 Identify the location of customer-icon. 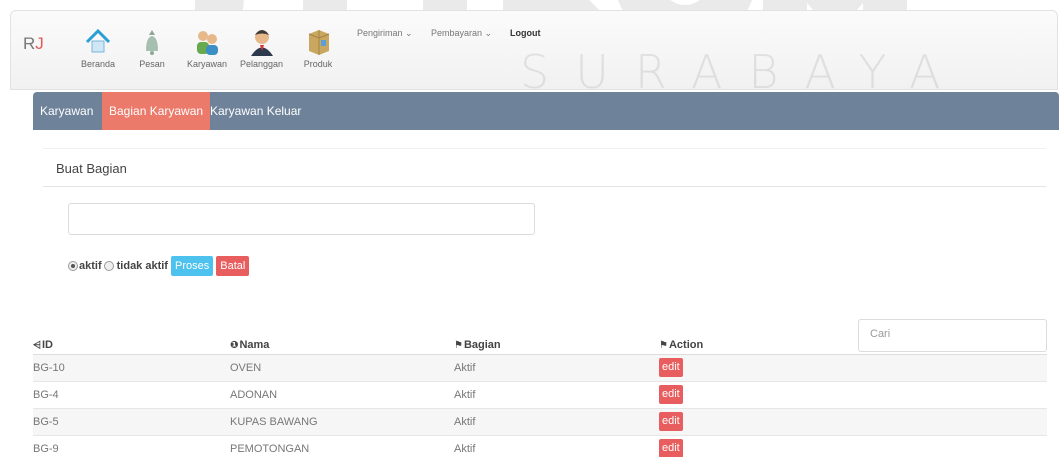
(261, 42).